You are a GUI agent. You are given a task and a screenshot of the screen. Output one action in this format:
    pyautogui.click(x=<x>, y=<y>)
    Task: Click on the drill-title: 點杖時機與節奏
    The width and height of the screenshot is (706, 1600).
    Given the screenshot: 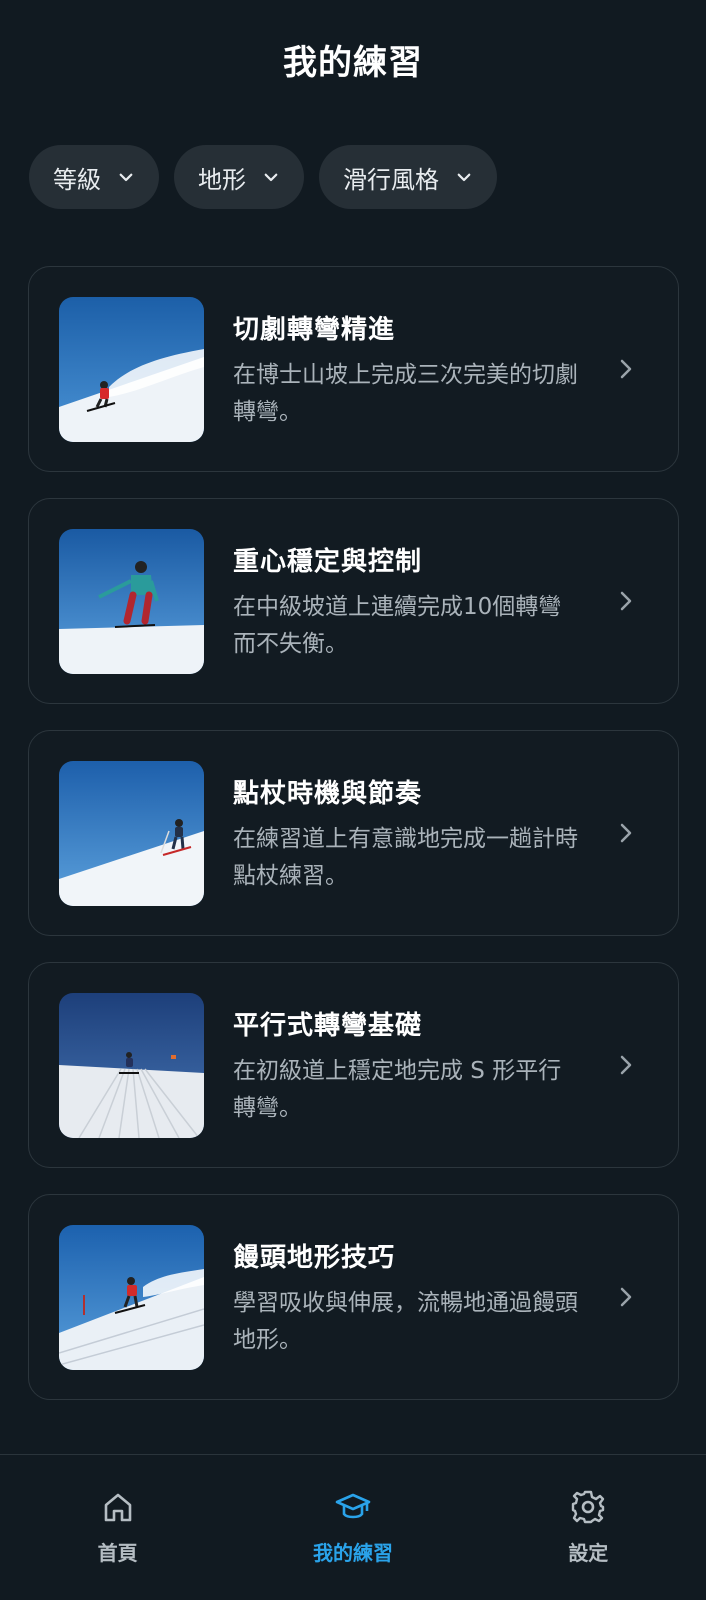 What is the action you would take?
    pyautogui.click(x=328, y=794)
    